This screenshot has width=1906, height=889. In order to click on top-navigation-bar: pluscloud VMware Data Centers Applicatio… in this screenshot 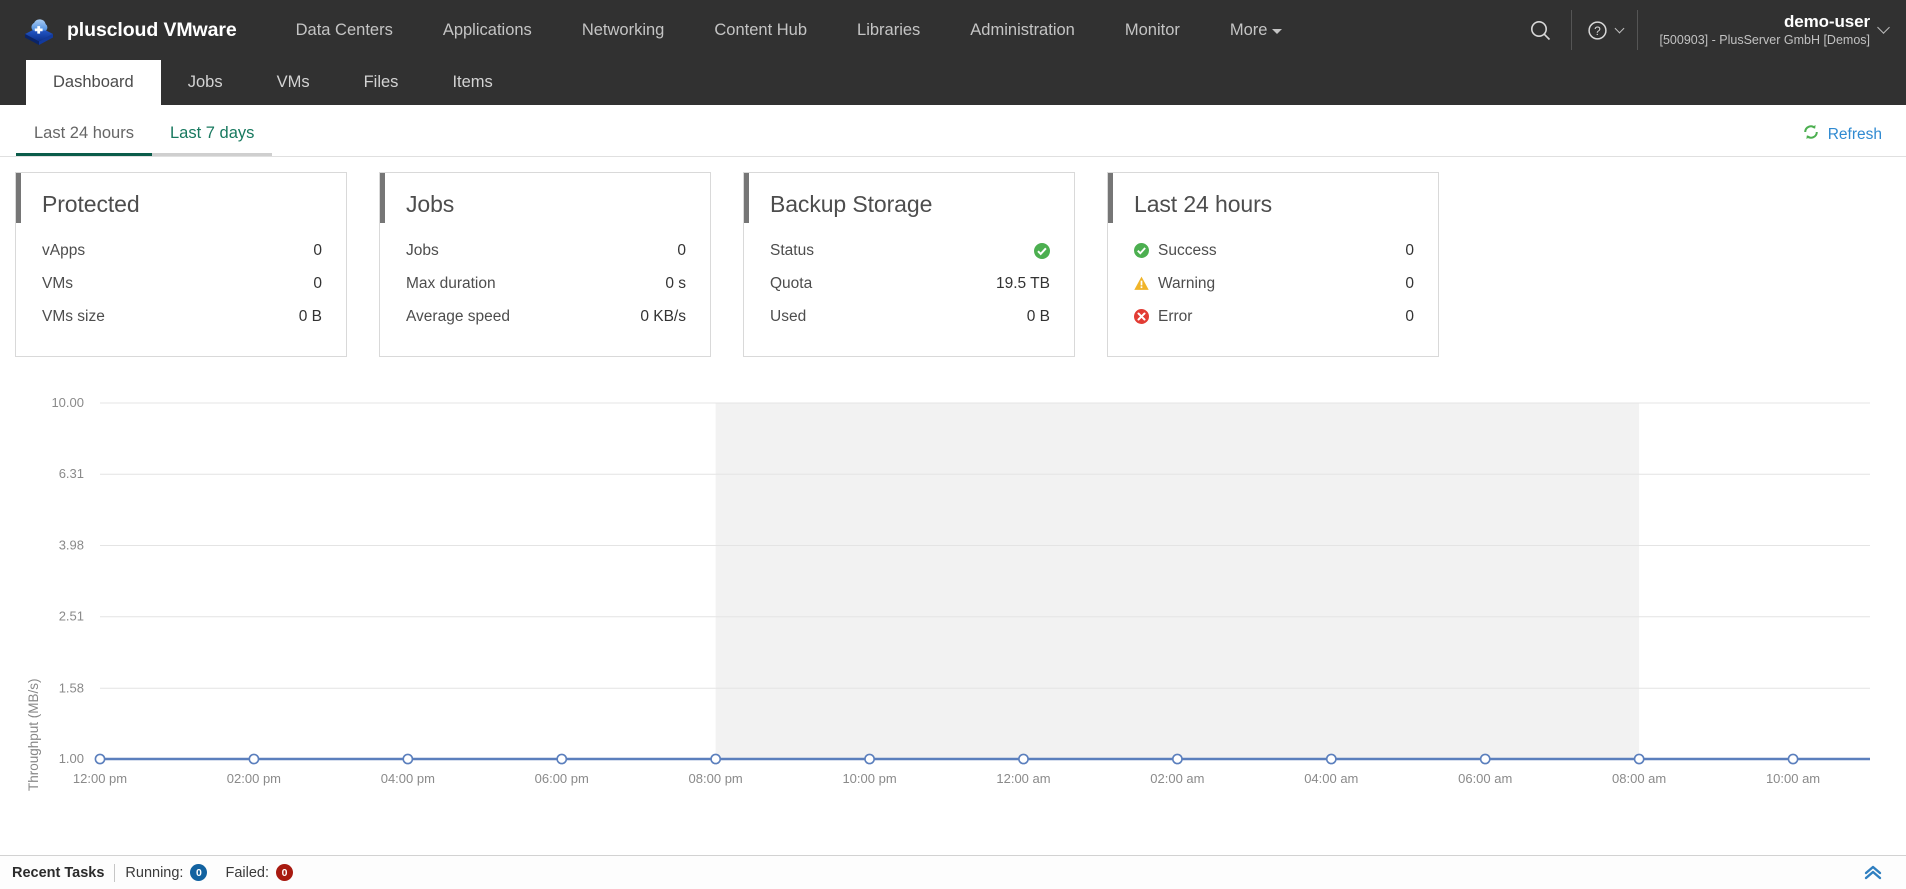, I will do `click(953, 30)`.